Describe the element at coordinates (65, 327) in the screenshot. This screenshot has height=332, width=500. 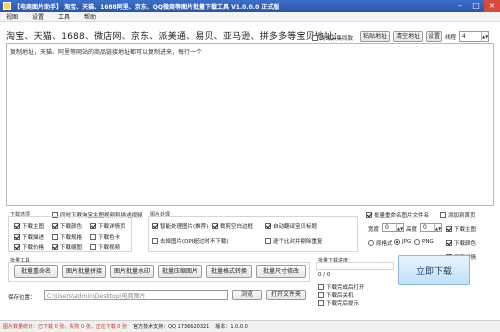
I see `status-left: 图片数量统计：已下载 0 张，失败 0 张，正在下载 0 张` at that location.